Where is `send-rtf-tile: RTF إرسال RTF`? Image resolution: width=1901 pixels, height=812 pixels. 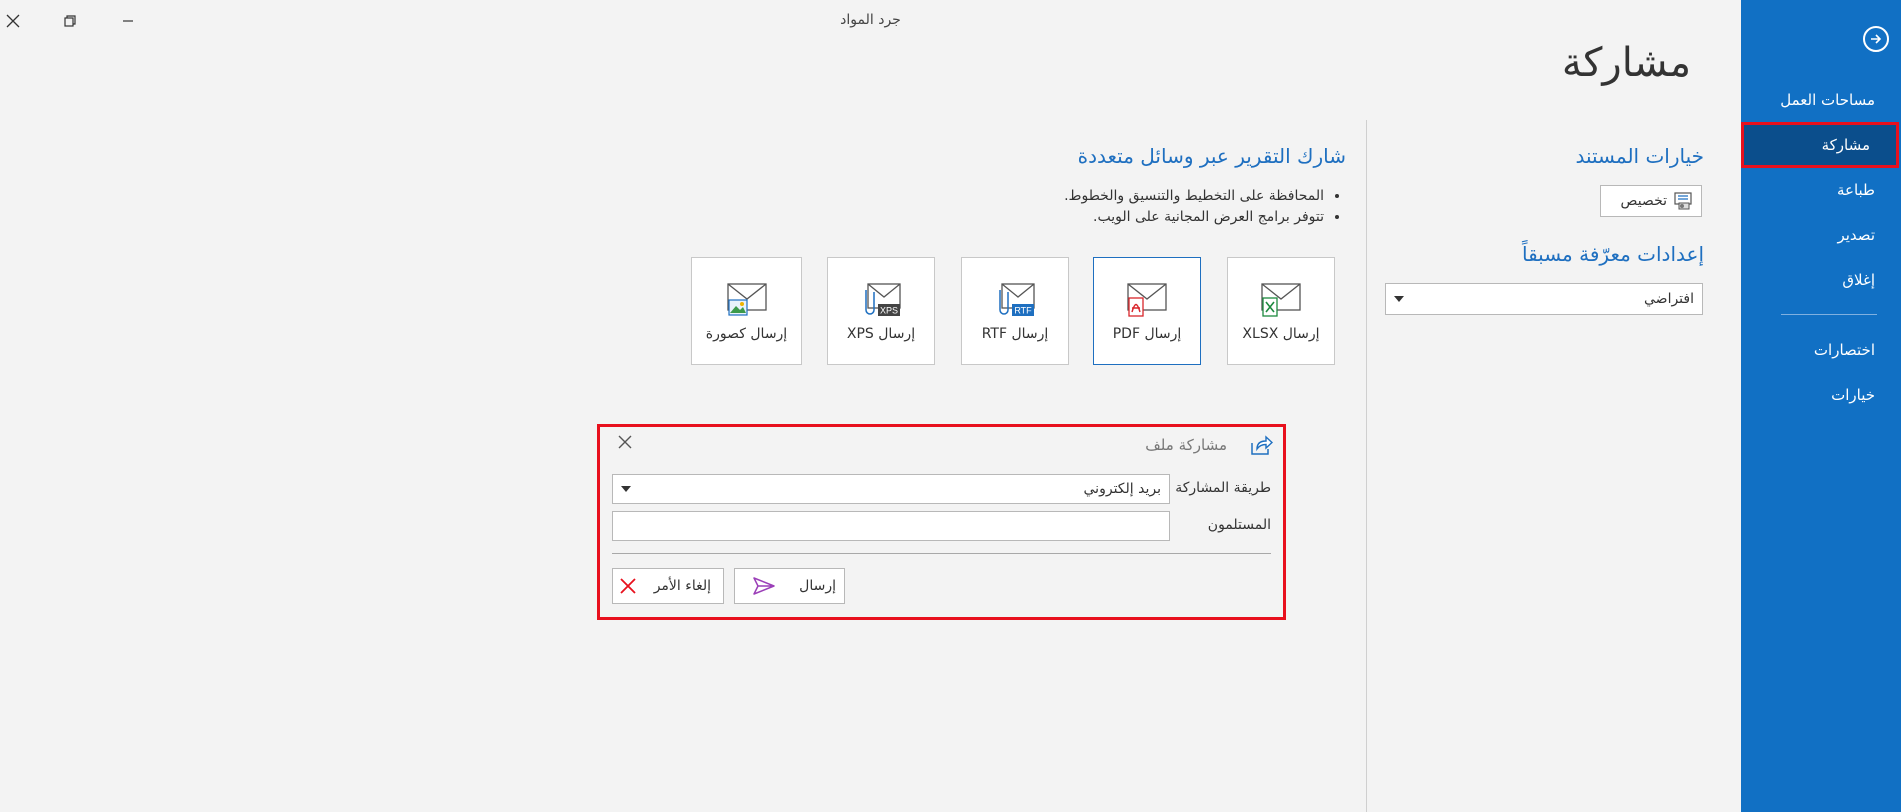
send-rtf-tile: RTF إرسال RTF is located at coordinates (1015, 311).